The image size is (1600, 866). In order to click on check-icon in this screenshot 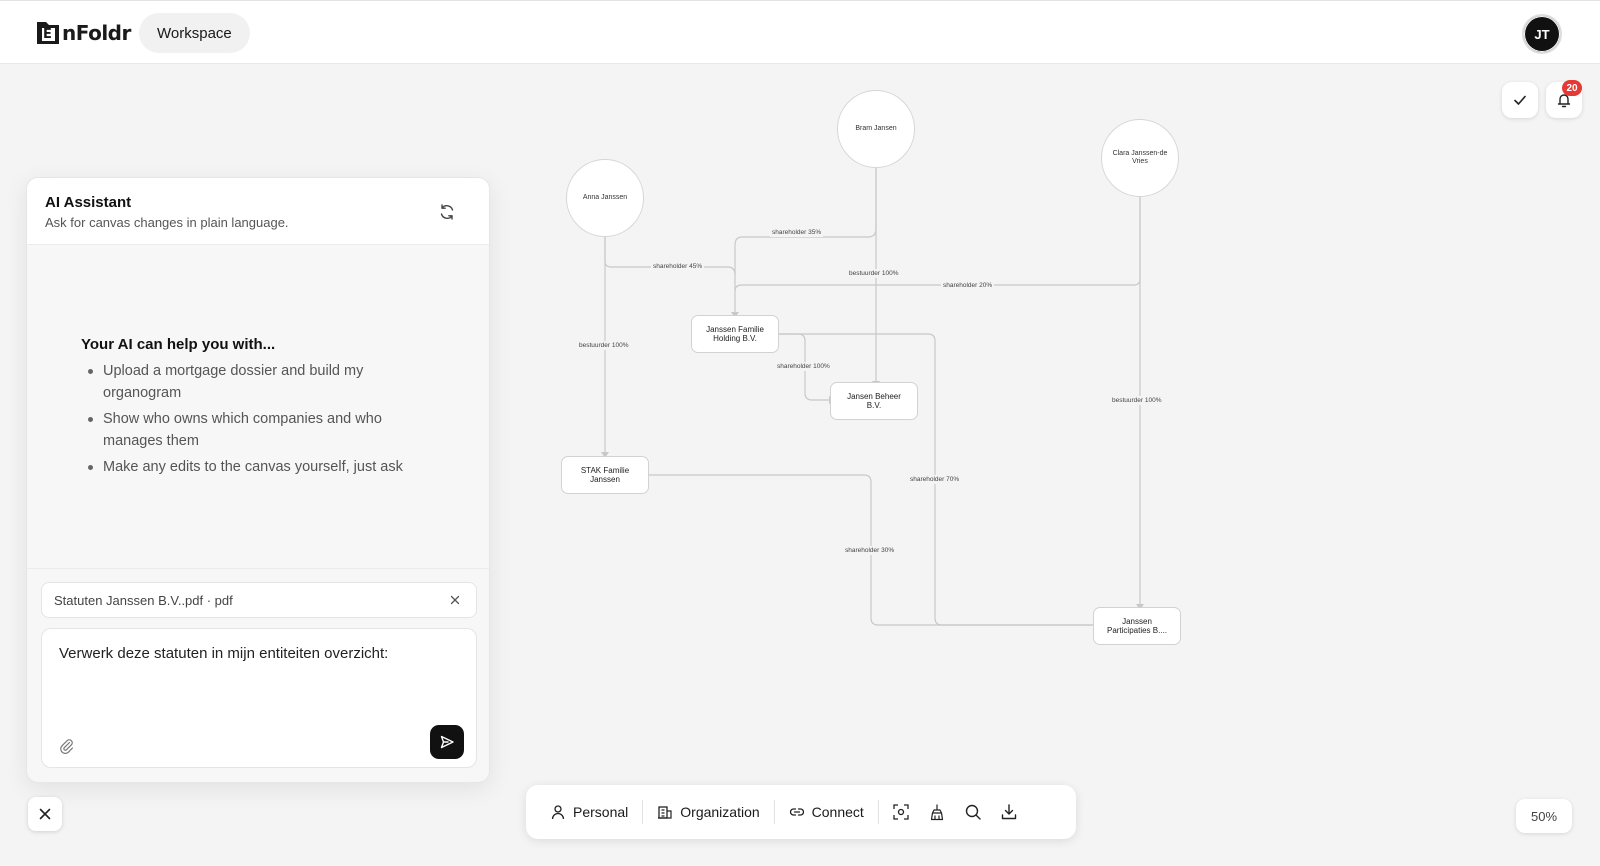, I will do `click(1520, 100)`.